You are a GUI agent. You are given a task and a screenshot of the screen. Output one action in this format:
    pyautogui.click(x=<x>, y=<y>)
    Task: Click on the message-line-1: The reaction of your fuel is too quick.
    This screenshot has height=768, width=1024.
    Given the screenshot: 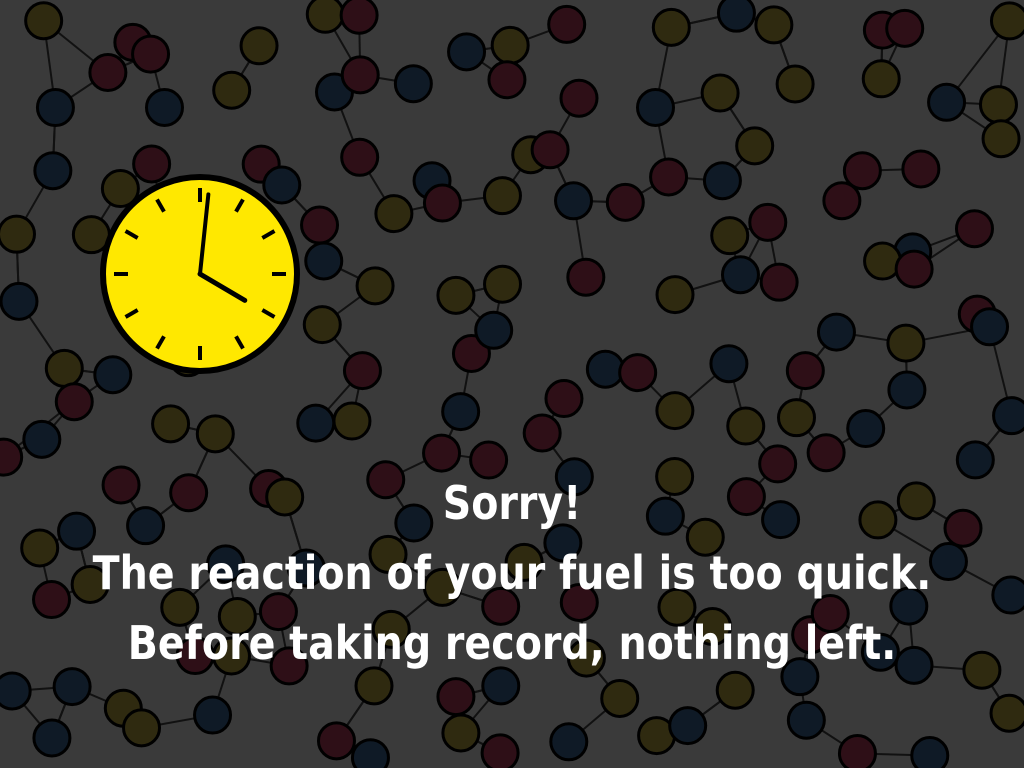 What is the action you would take?
    pyautogui.click(x=512, y=573)
    